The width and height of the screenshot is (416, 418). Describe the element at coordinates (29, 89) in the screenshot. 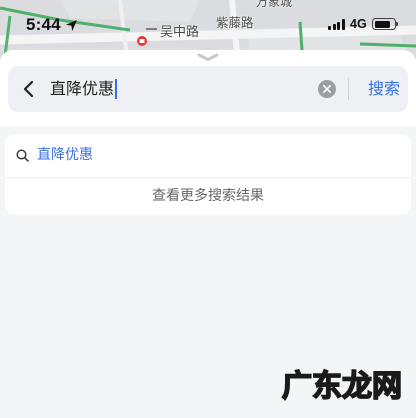

I see `chevron-left-icon` at that location.